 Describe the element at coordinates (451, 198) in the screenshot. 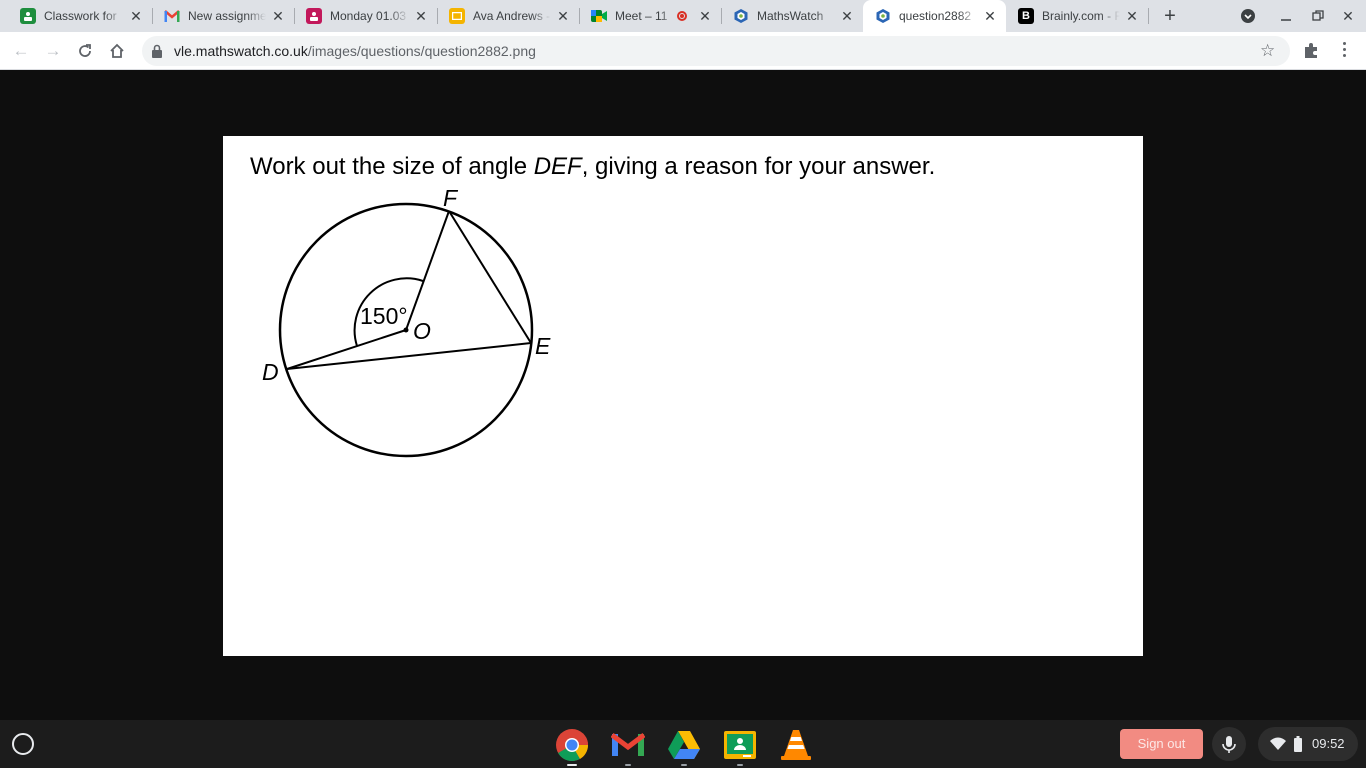

I see `label-f: F` at that location.